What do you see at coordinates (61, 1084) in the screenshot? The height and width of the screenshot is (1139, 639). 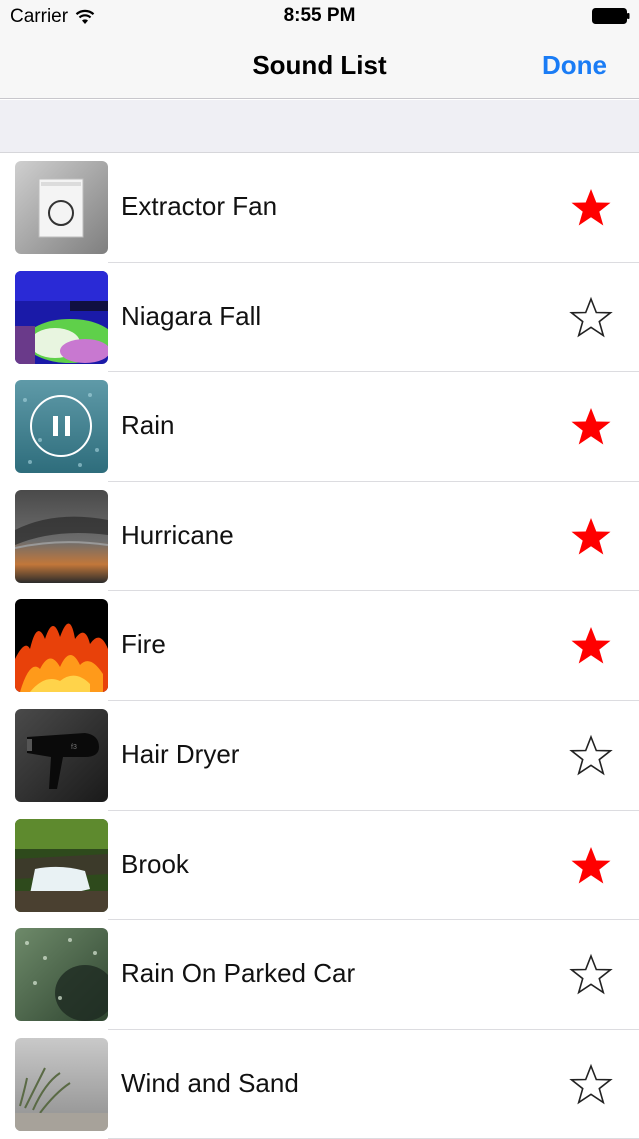 I see `wind-and-sand-thumbnail` at bounding box center [61, 1084].